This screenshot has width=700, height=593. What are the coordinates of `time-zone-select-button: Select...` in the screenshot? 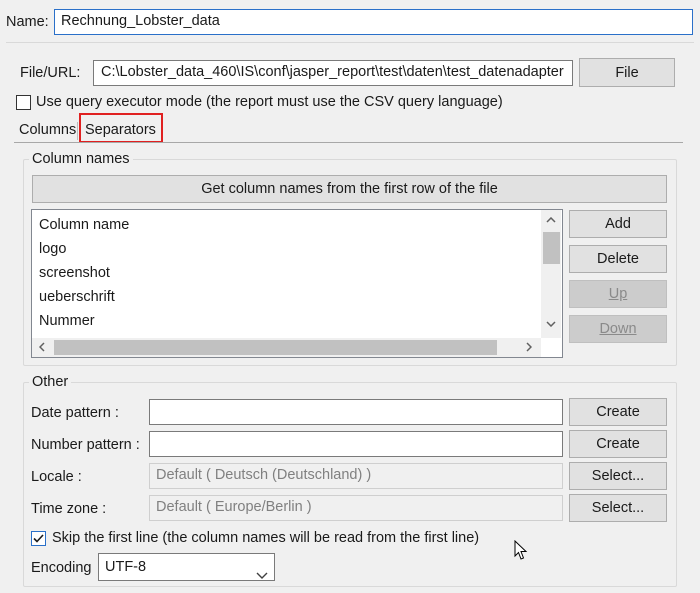 It's located at (618, 508).